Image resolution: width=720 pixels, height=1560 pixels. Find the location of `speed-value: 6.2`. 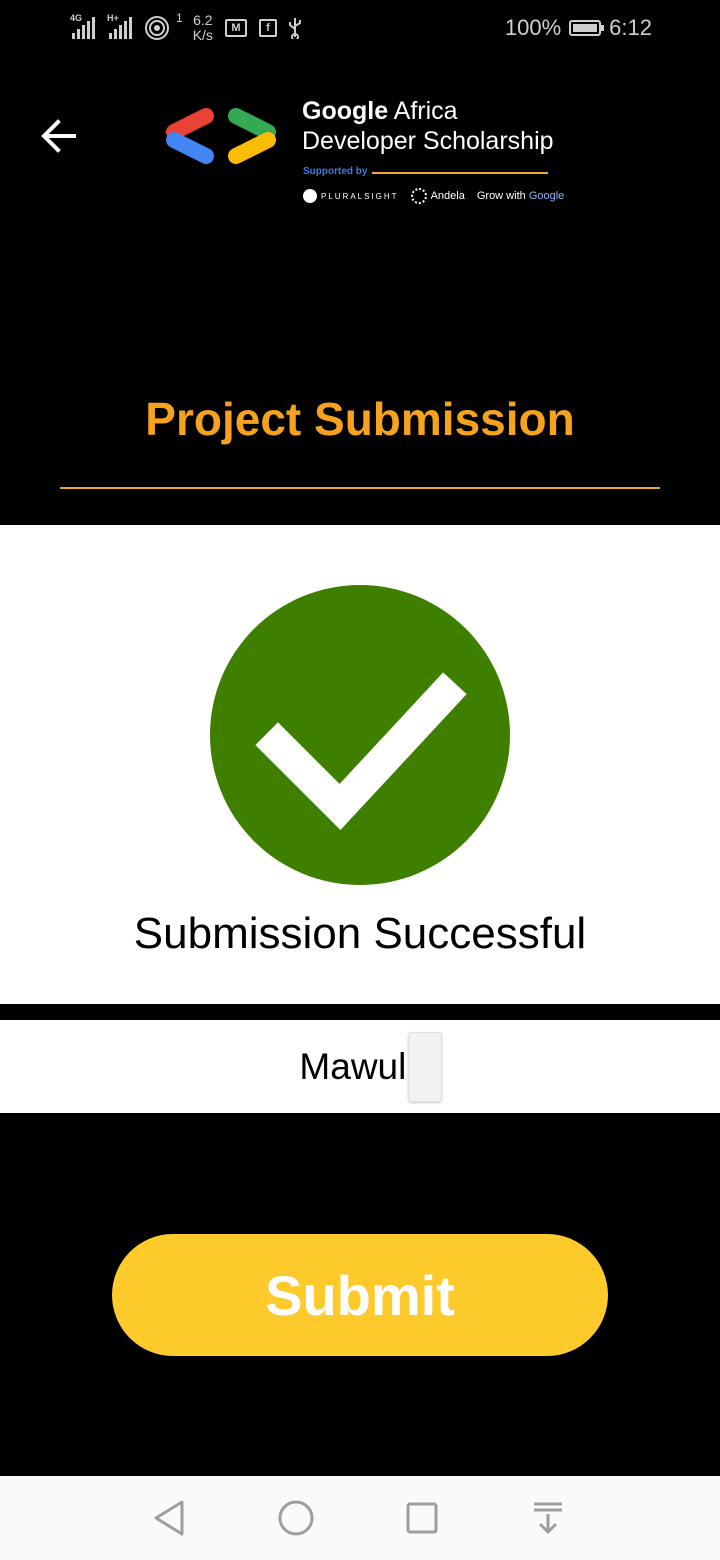

speed-value: 6.2 is located at coordinates (203, 20).